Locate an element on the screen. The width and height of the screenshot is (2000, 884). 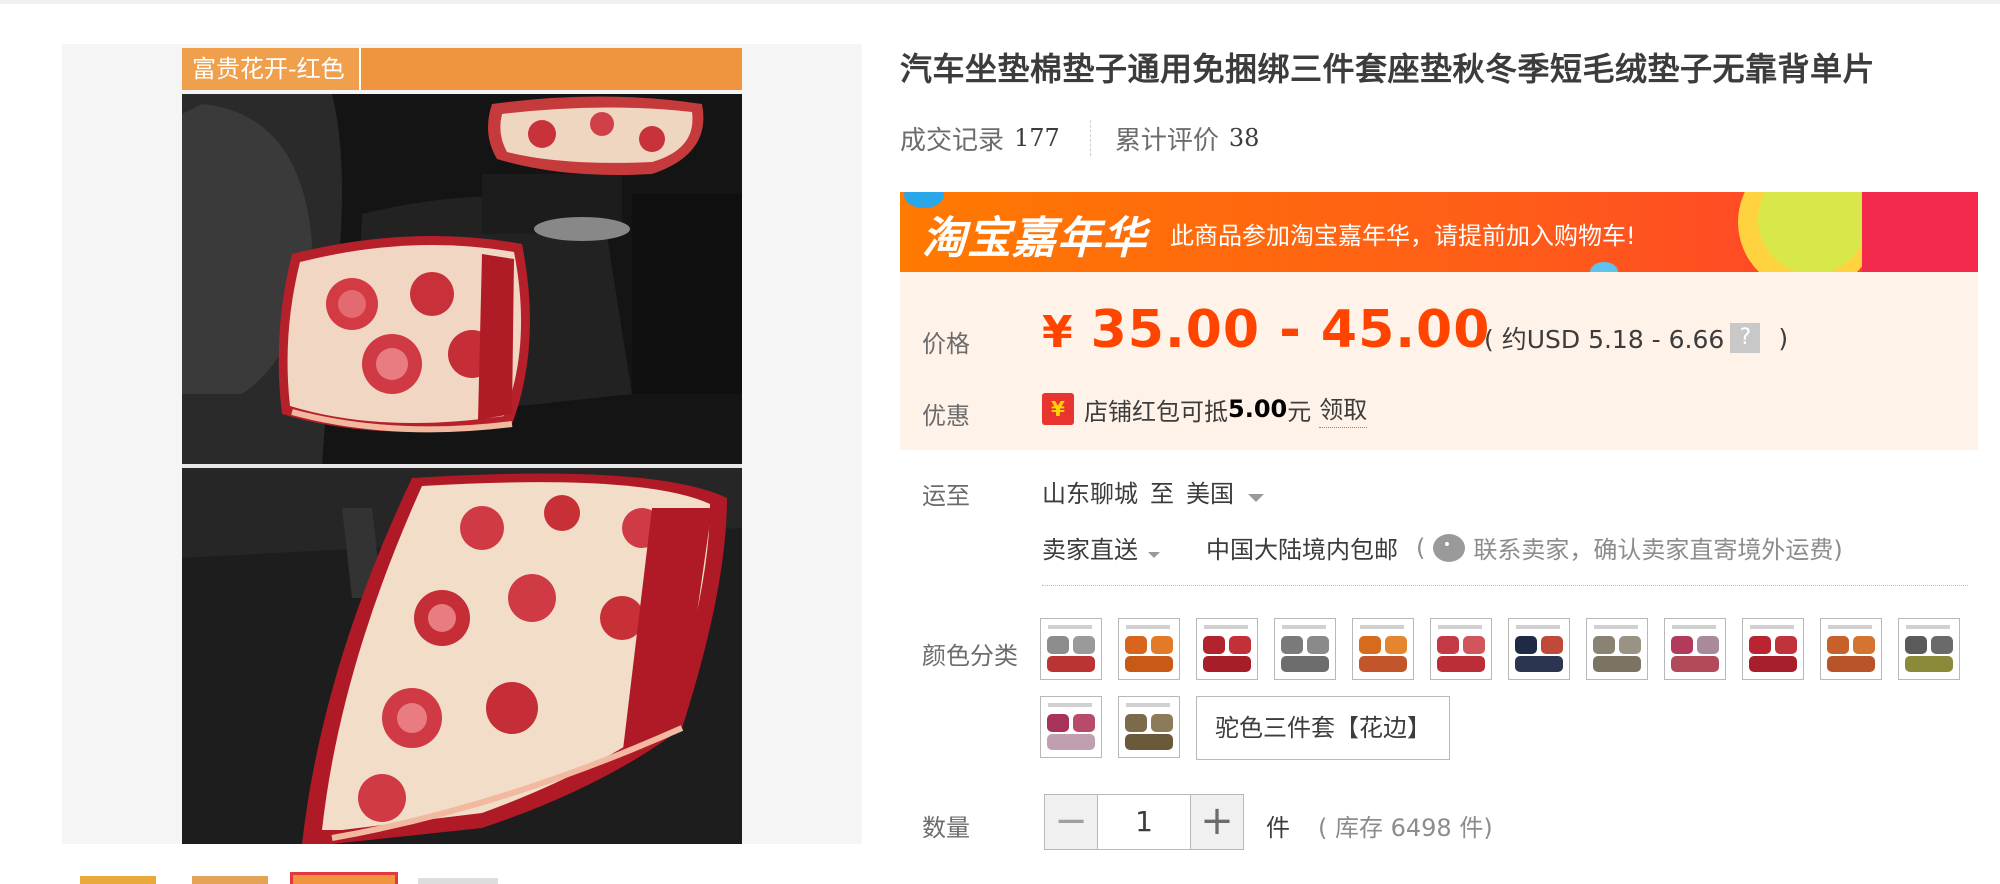
destination-select: 美国 is located at coordinates (1225, 491).